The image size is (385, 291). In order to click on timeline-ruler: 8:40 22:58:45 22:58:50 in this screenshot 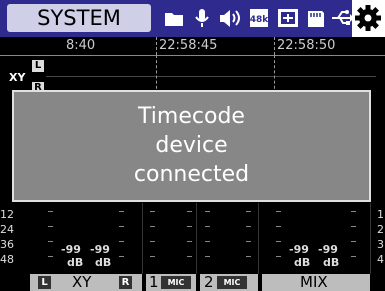, I will do `click(192, 46)`.